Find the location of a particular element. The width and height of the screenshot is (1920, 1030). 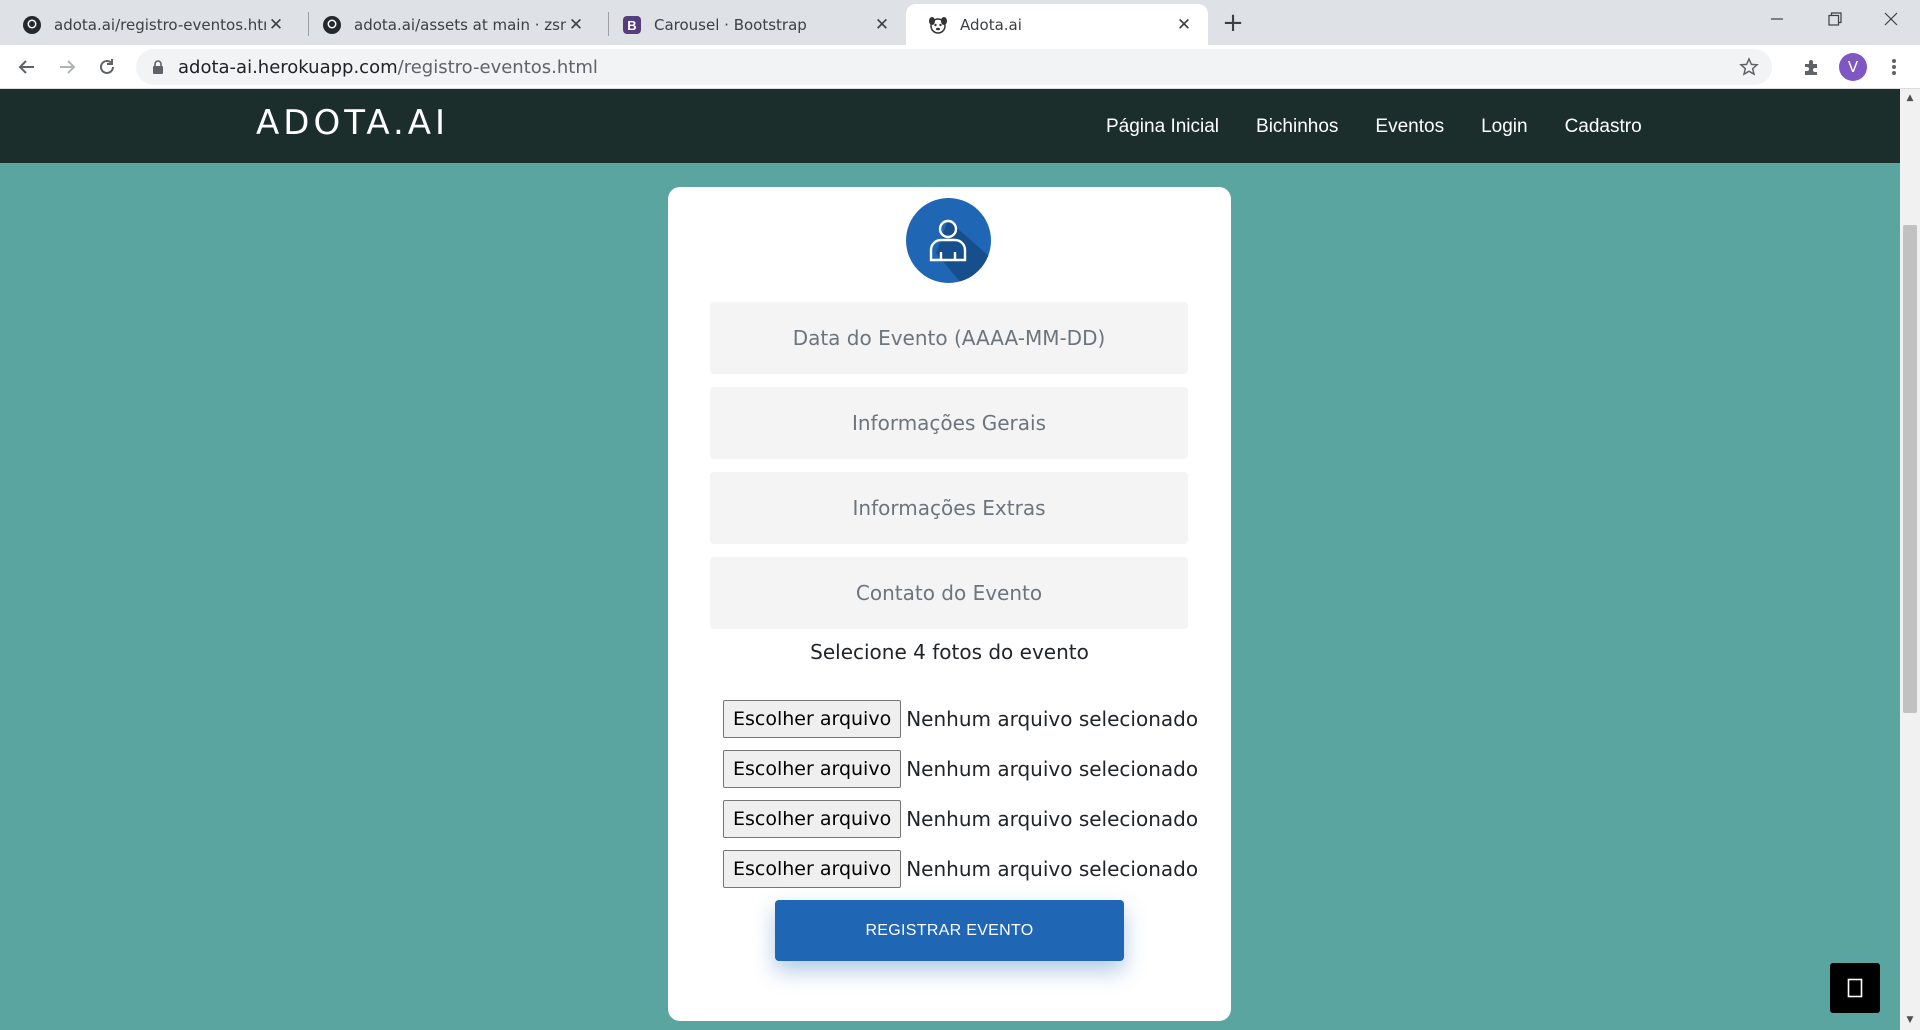

browser-tab: adota.ai/registro-eventos.html at ✕ is located at coordinates (150, 24).